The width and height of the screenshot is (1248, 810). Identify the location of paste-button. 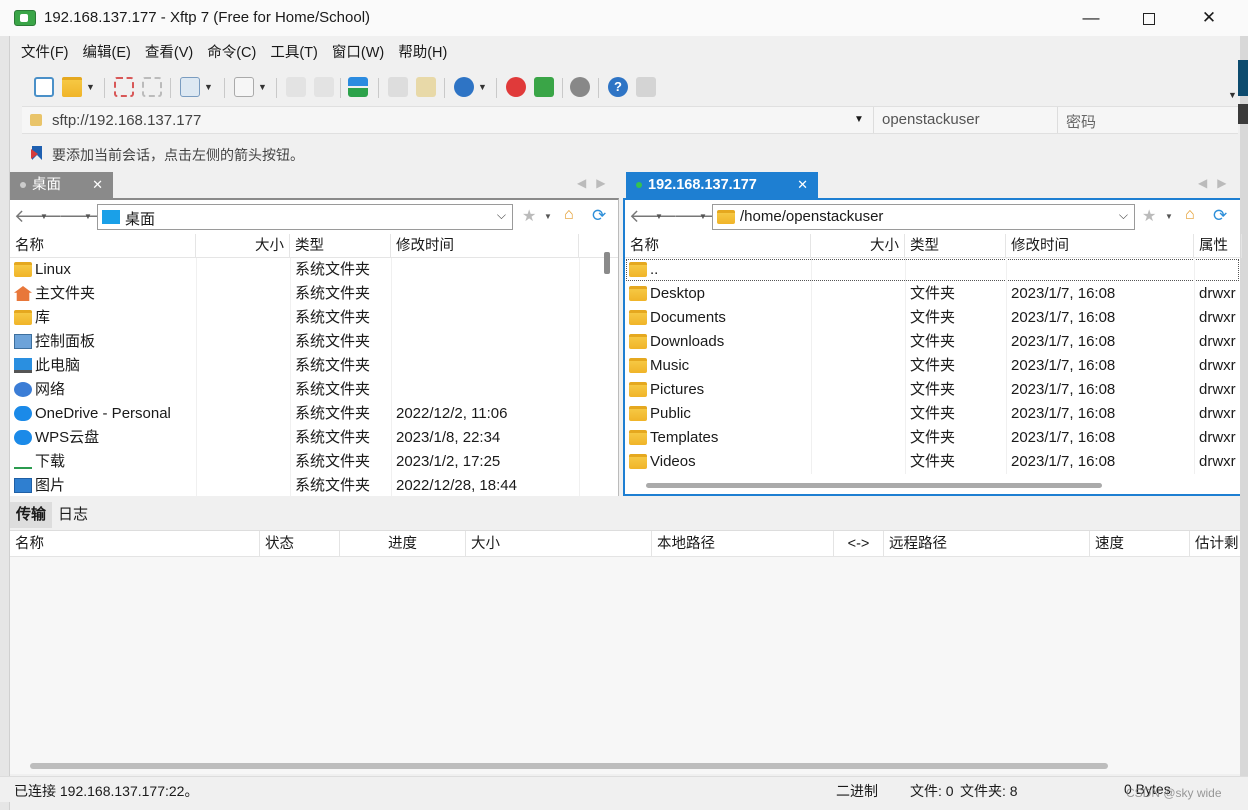
(426, 87).